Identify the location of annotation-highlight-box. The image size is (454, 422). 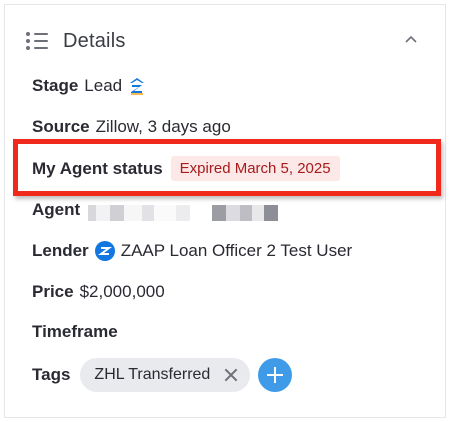
(227, 167).